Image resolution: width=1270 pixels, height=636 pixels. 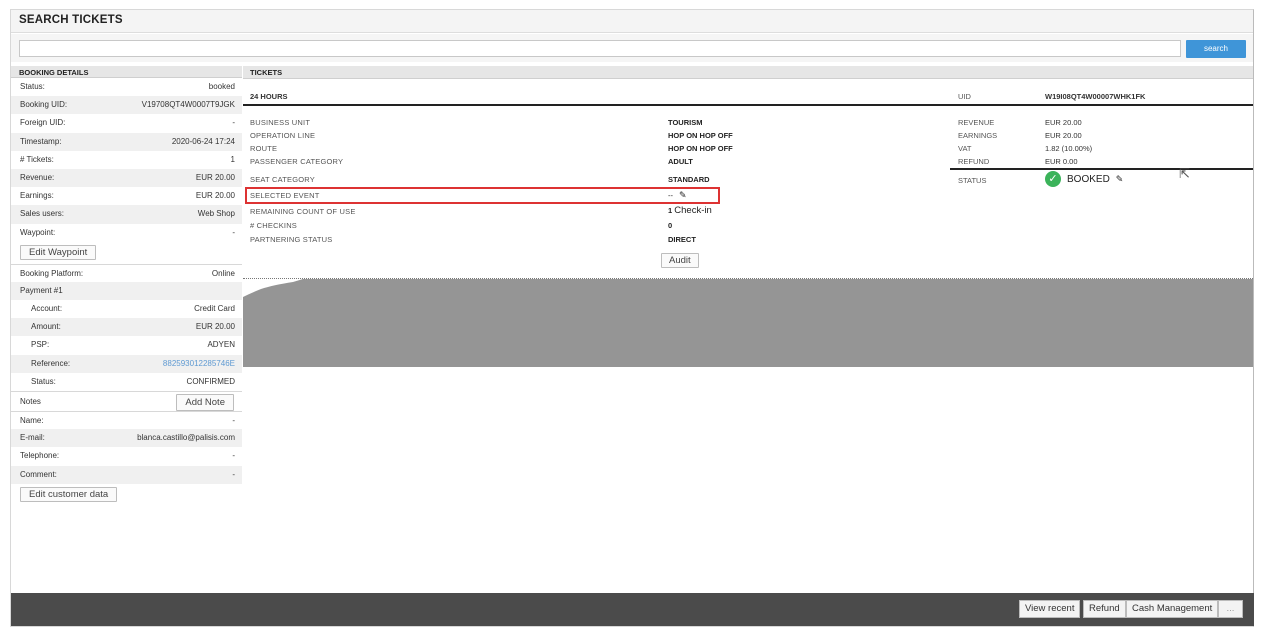 I want to click on detail-row-status: Status: booked, so click(x=126, y=87).